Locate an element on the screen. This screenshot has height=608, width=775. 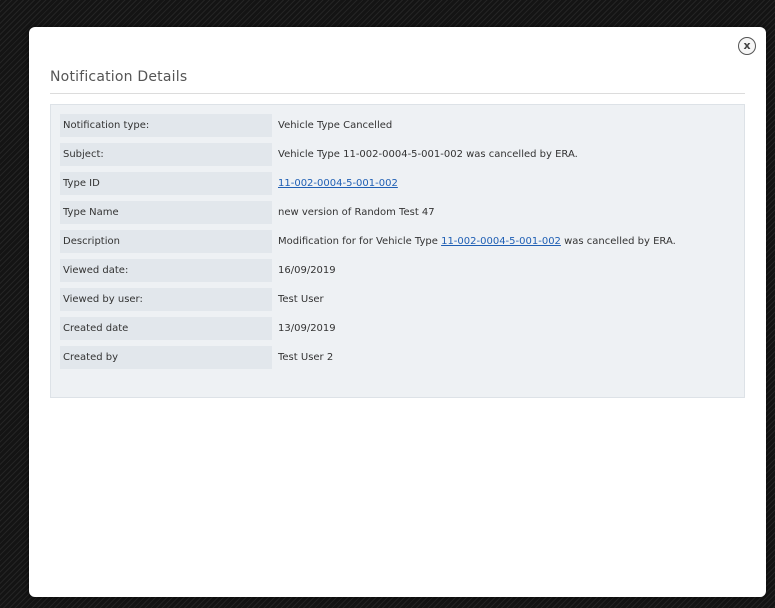
detail-label: Viewed by user: is located at coordinates (166, 299).